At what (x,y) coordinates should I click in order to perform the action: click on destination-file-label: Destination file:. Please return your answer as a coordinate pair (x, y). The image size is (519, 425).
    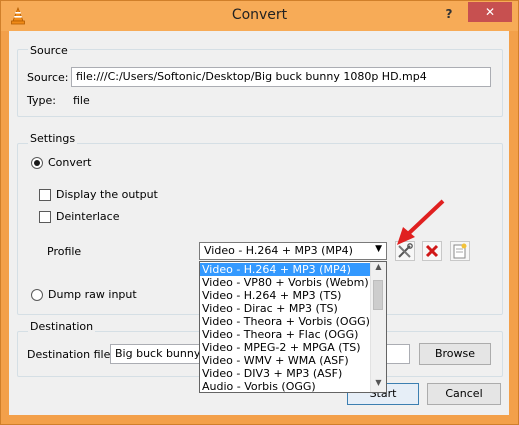
    Looking at the image, I should click on (71, 354).